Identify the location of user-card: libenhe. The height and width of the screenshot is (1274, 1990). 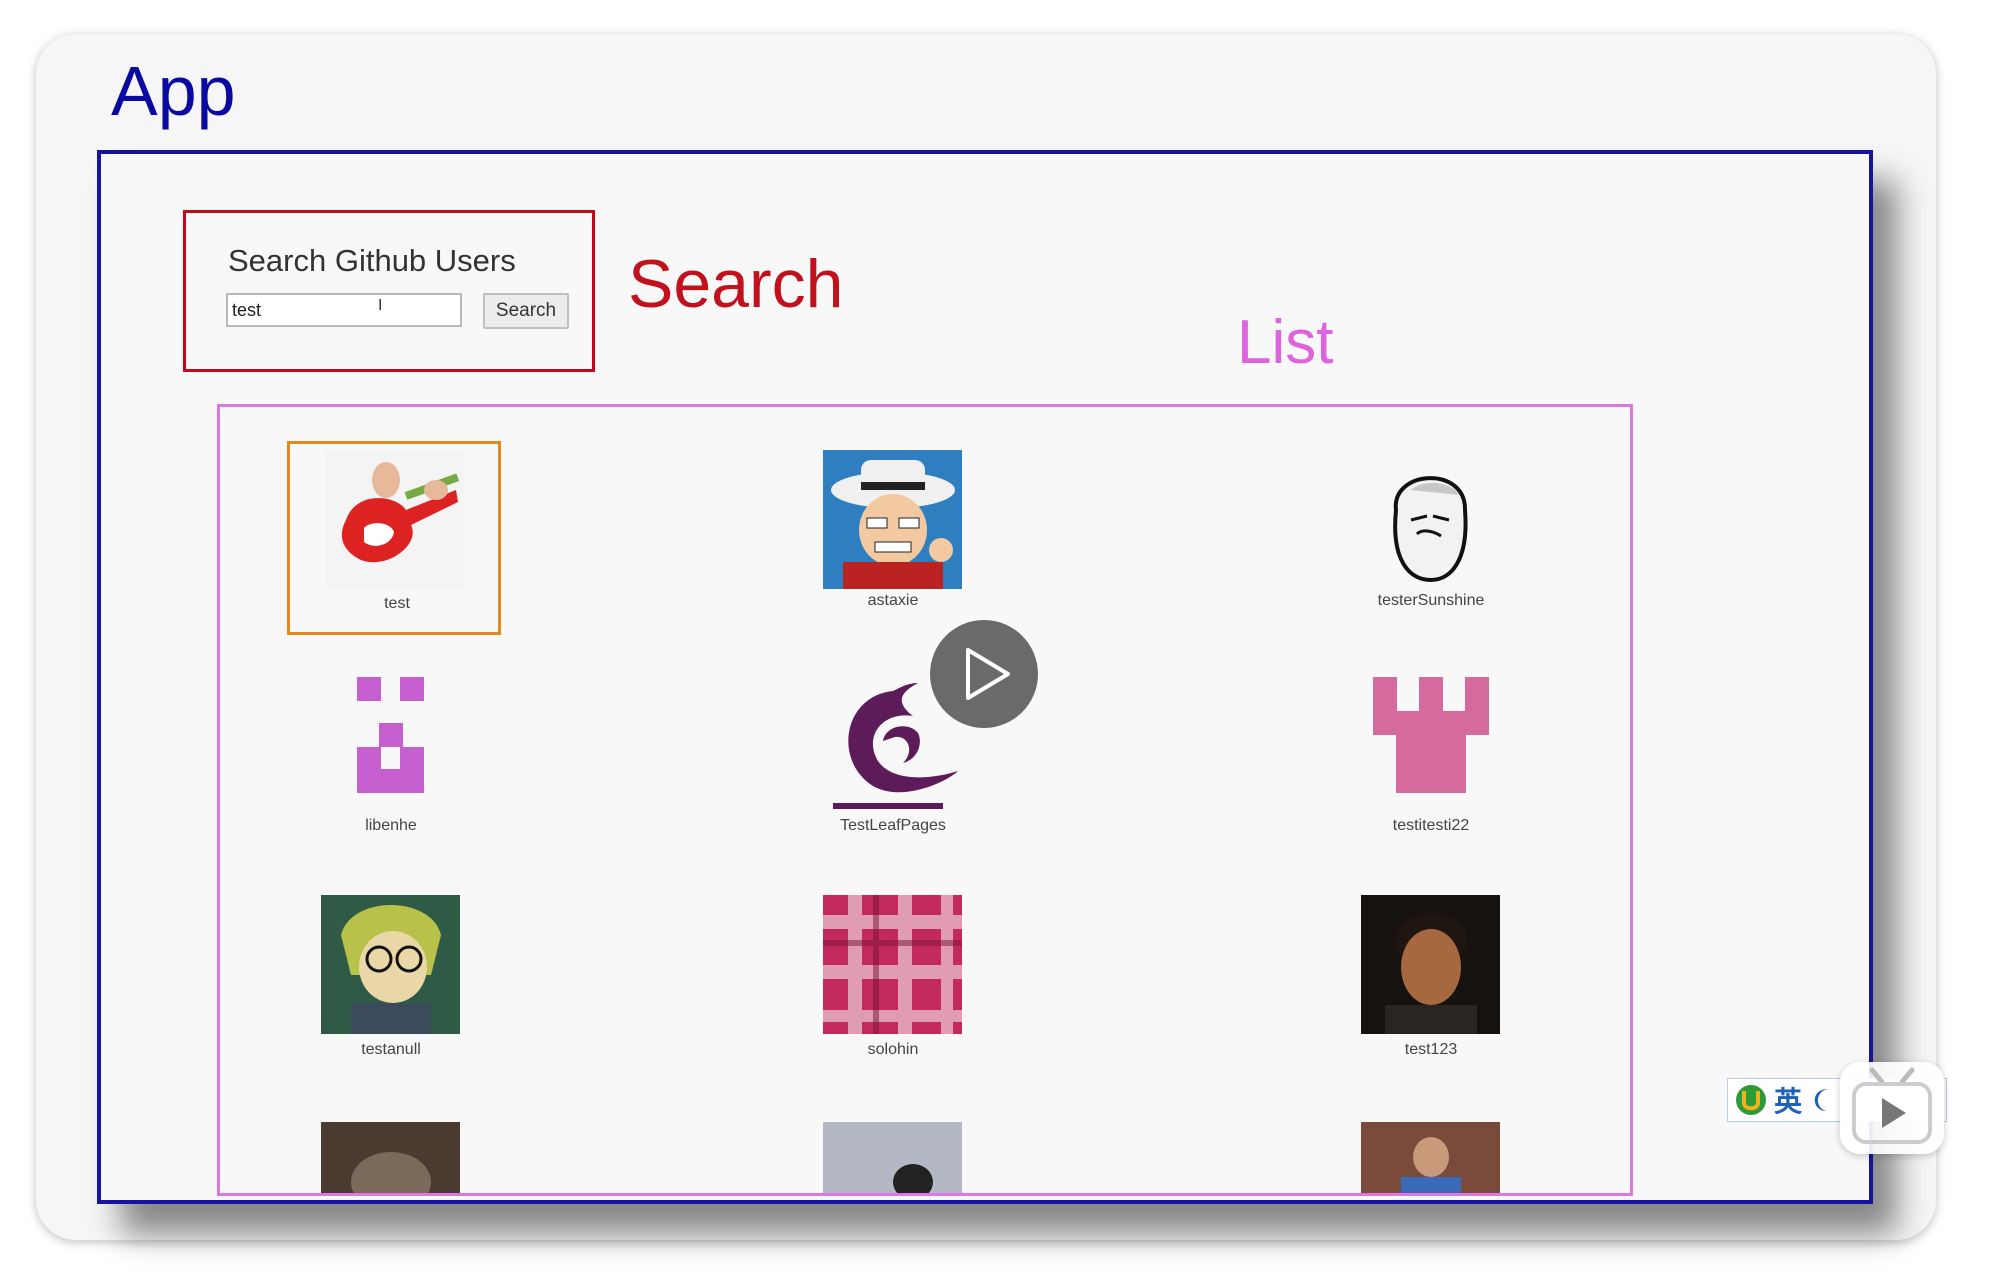
(391, 752).